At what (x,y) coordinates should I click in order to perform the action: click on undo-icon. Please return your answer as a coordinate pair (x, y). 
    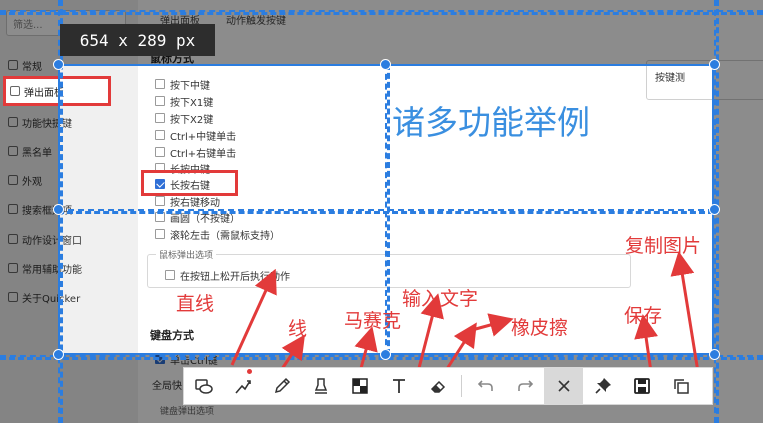
    Looking at the image, I should click on (485, 385).